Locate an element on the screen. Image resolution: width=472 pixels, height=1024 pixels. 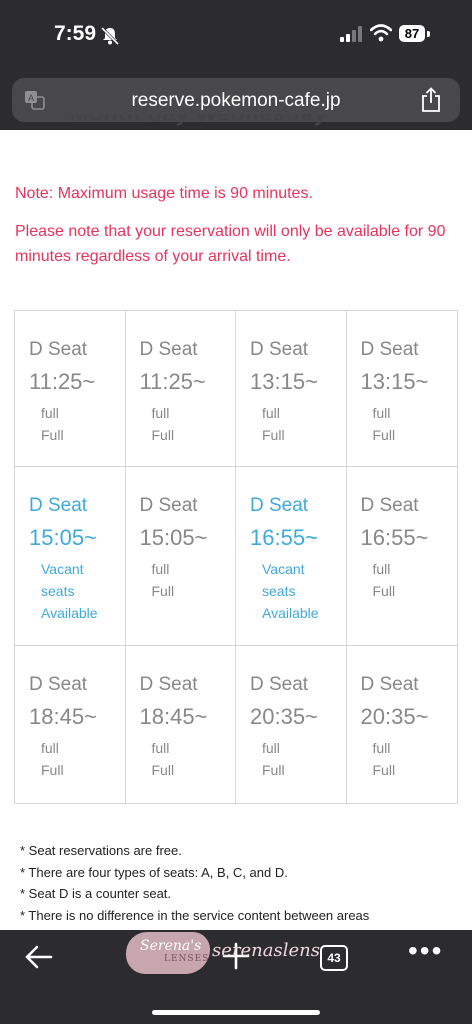
note-max-time: Note: Maximum usage time is 90 minutes. is located at coordinates (164, 193).